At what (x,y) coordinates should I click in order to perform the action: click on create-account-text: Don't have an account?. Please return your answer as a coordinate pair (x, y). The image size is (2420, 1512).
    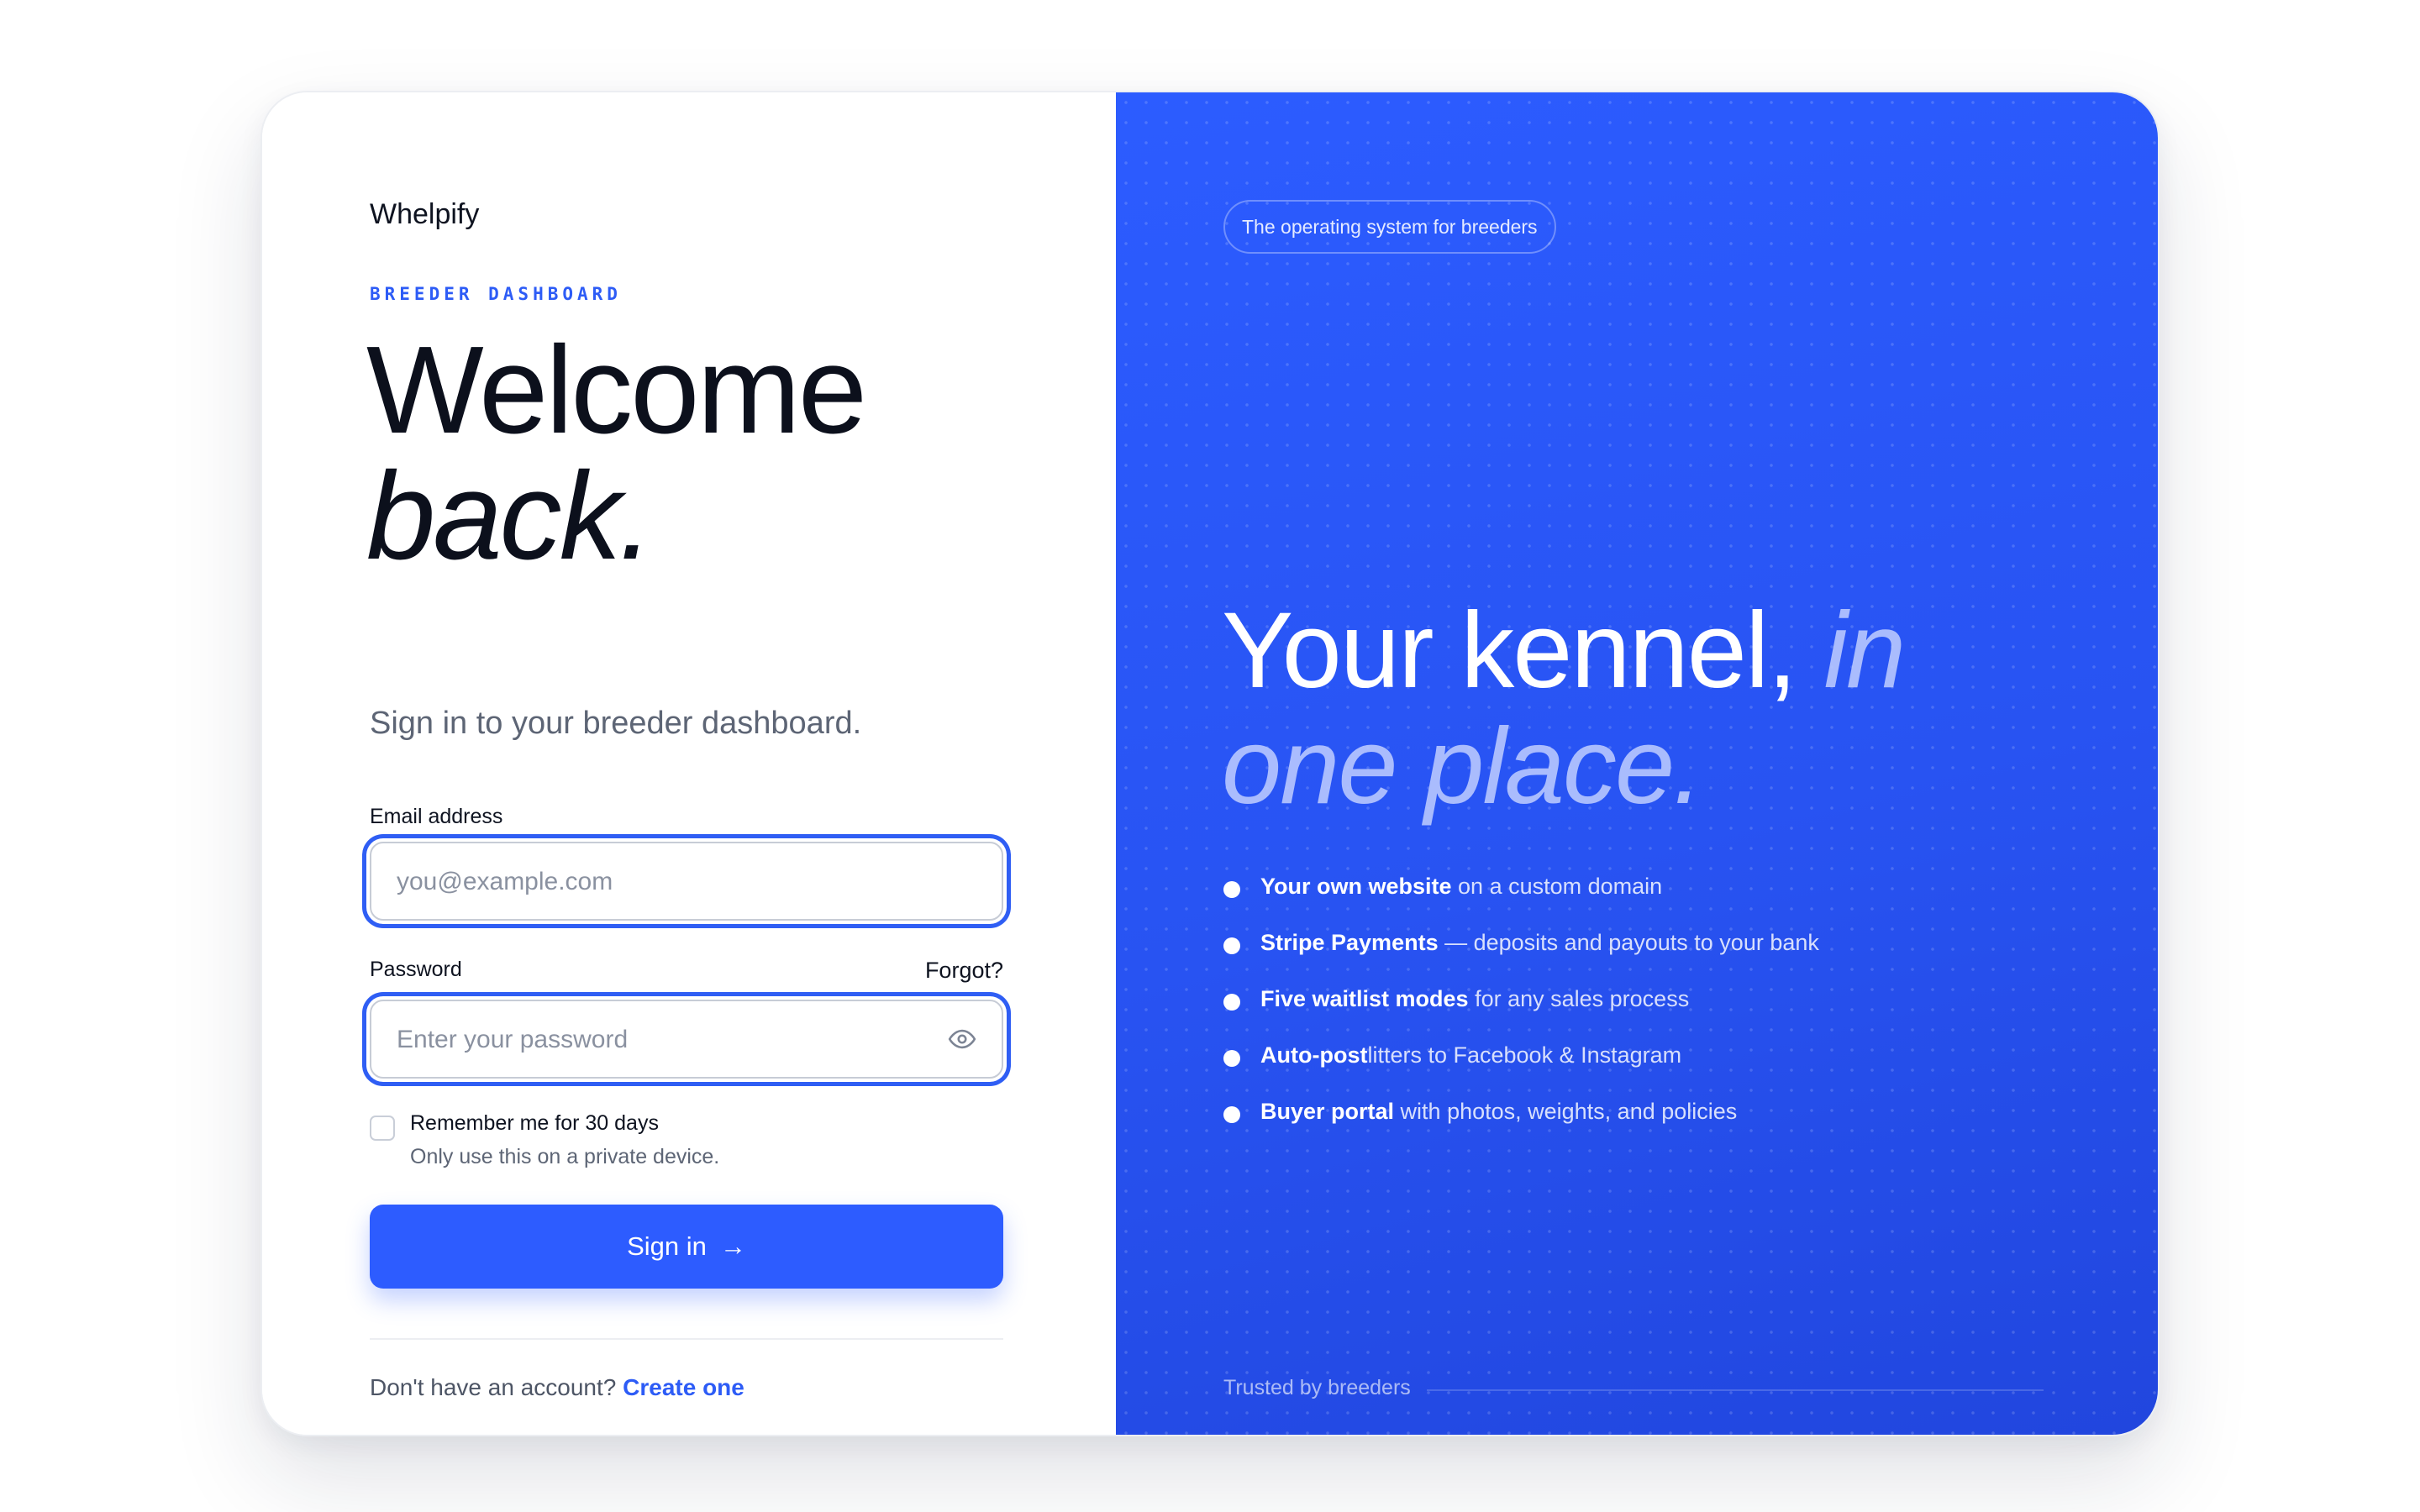
    Looking at the image, I should click on (494, 1387).